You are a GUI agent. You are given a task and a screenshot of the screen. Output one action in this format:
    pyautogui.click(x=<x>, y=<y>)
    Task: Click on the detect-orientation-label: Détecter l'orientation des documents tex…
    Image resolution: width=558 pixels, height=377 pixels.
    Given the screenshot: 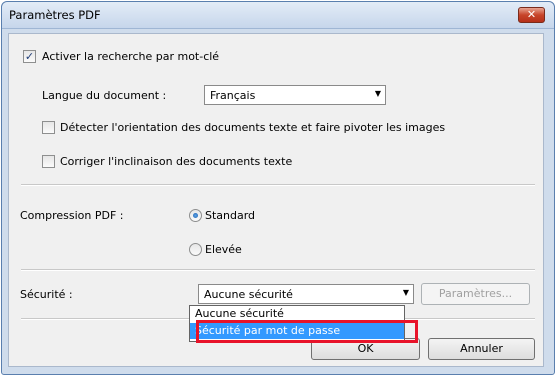 What is the action you would take?
    pyautogui.click(x=253, y=127)
    